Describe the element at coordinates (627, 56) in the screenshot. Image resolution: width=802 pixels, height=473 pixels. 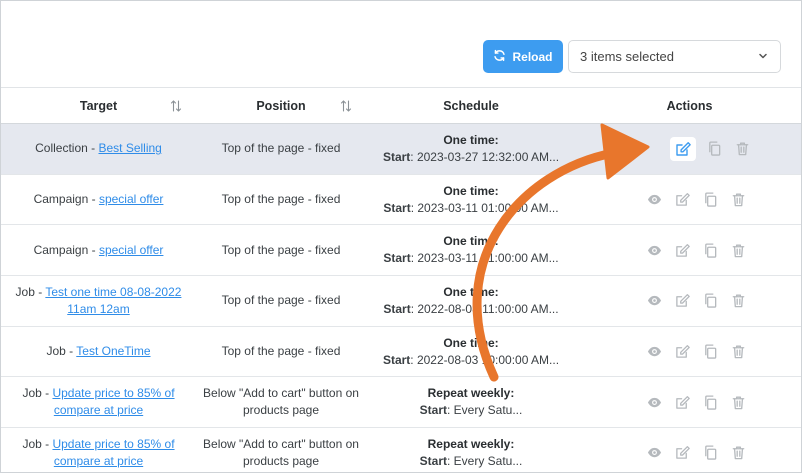
I see `selection-label: 3 items selected` at that location.